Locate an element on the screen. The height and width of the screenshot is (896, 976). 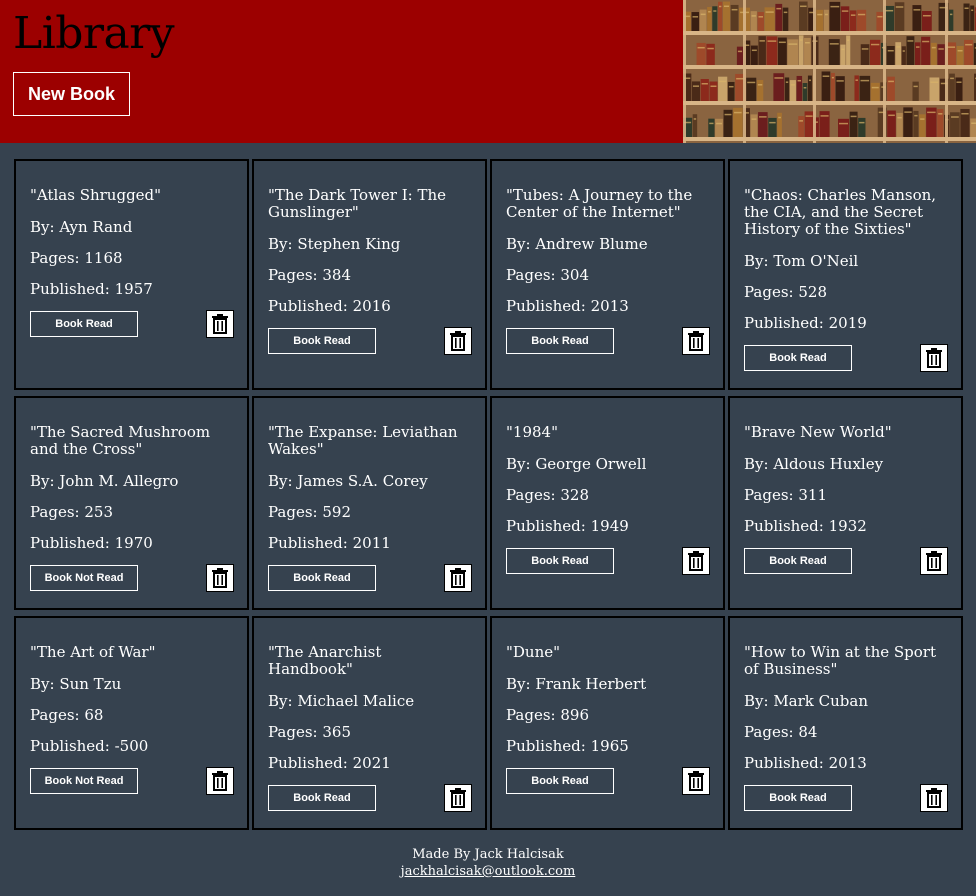
bookshelf-image is located at coordinates (829, 71).